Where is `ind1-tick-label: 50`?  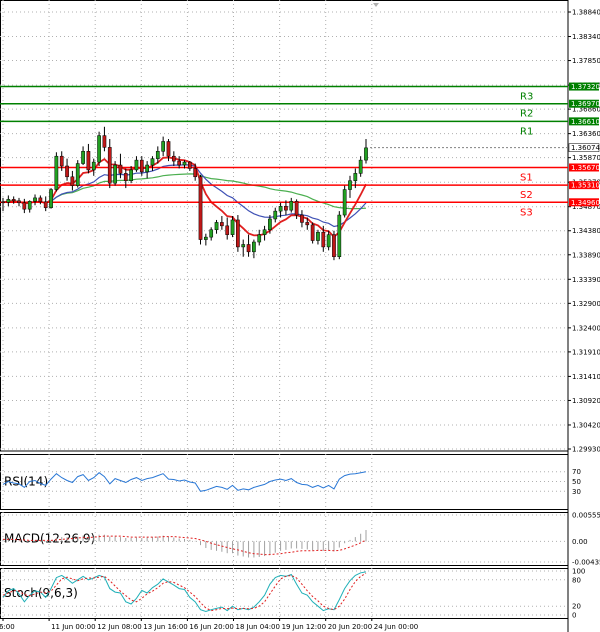 ind1-tick-label: 50 is located at coordinates (576, 482).